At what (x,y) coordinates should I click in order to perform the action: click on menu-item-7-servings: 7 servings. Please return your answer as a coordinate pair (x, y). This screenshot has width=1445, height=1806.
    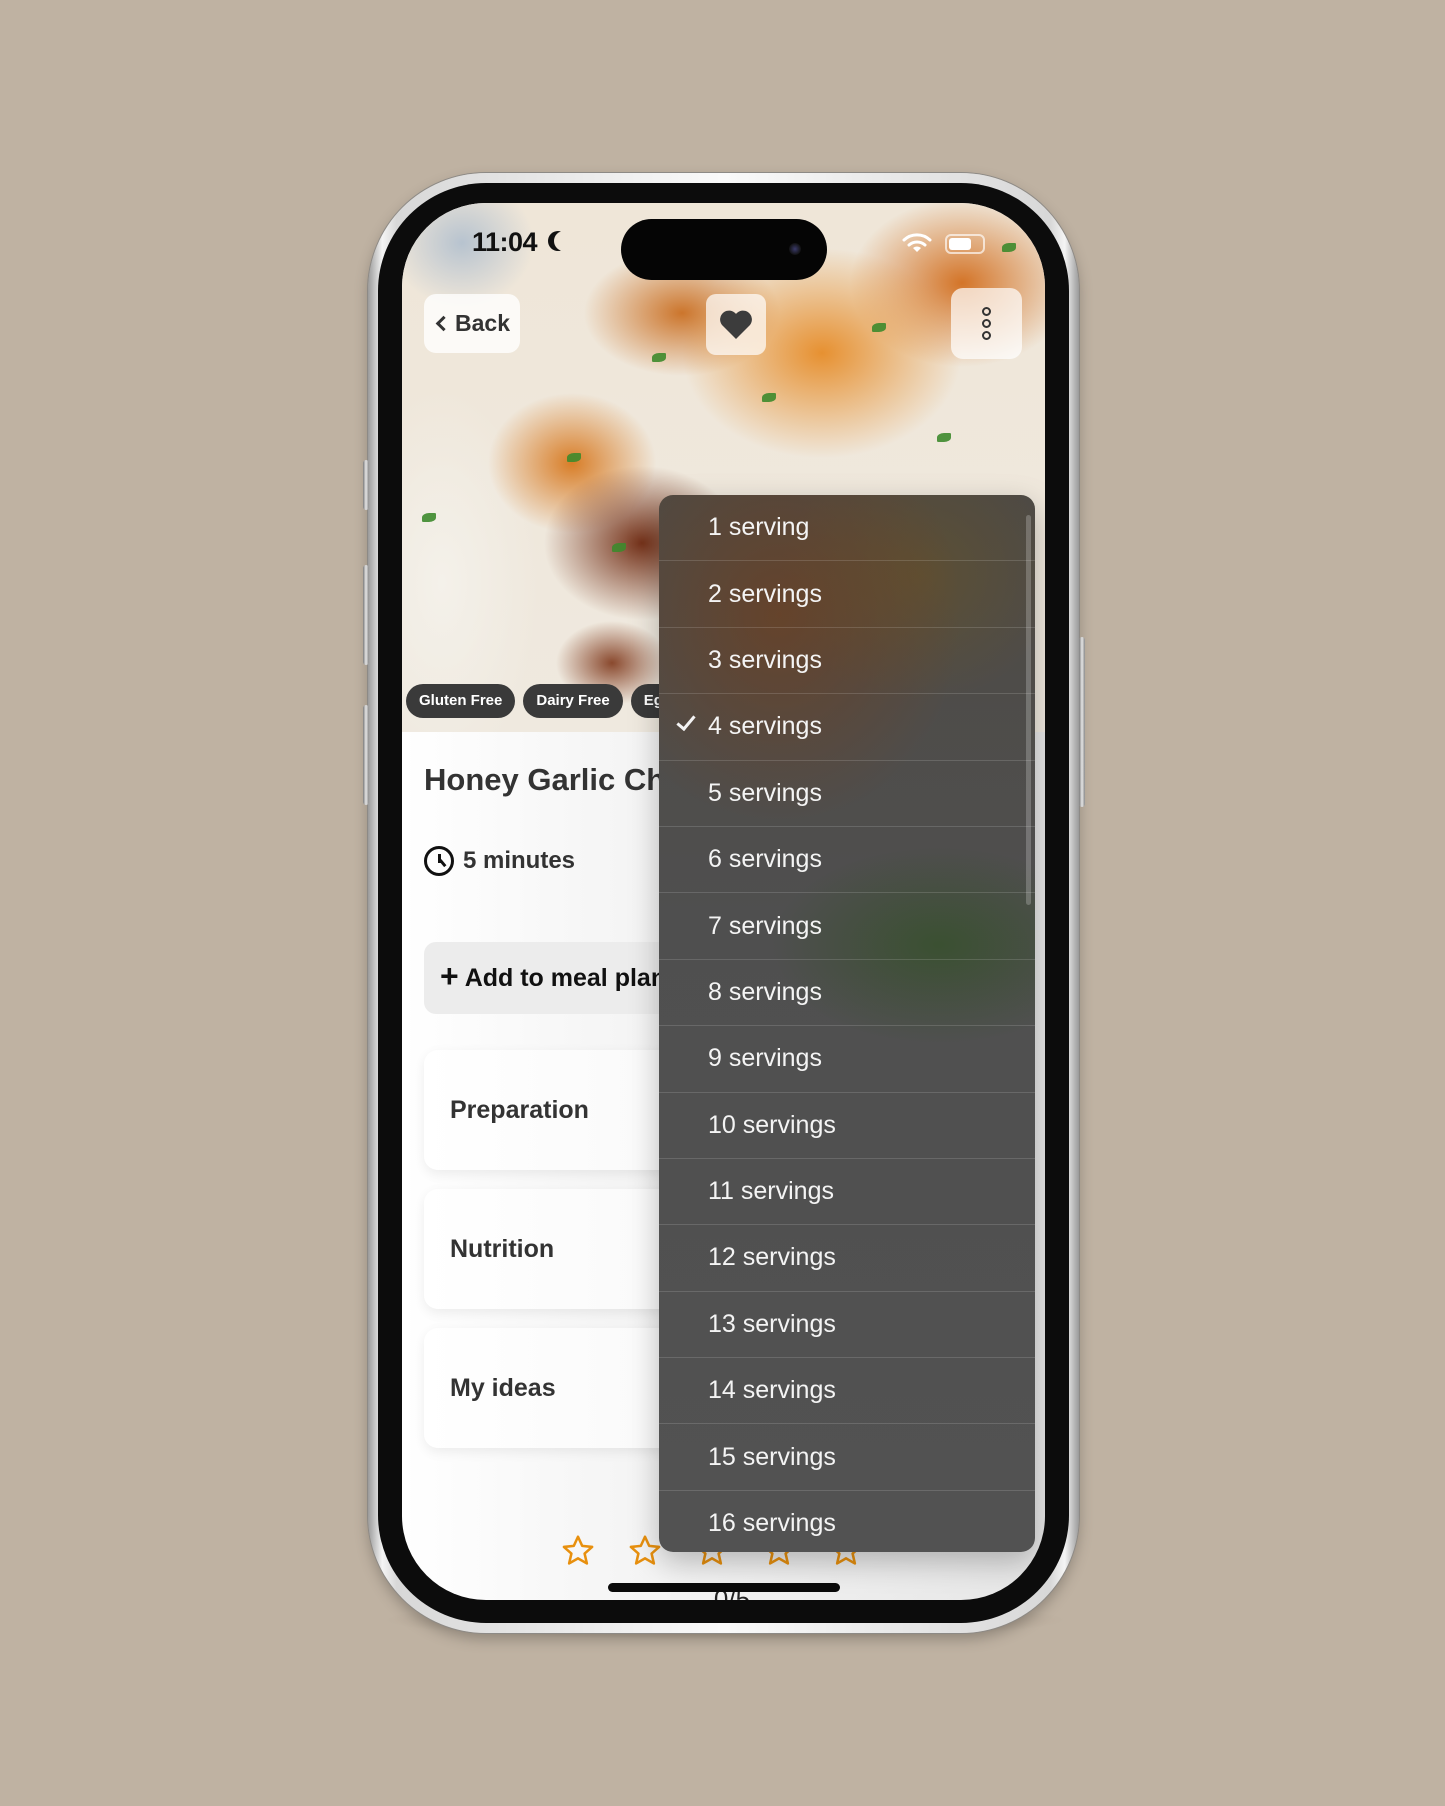
    Looking at the image, I should click on (847, 926).